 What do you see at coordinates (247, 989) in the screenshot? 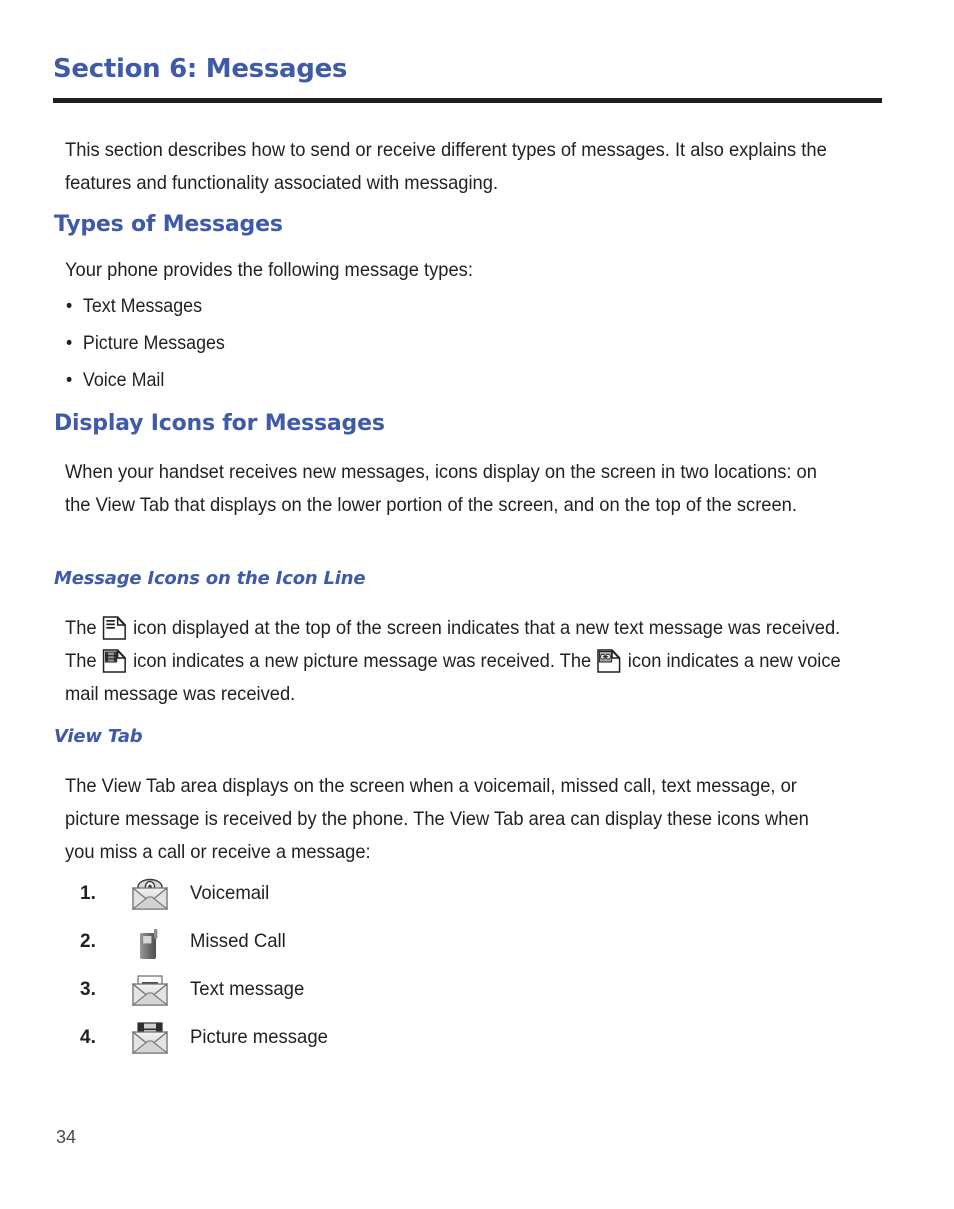
I see `list-item-label: Text message` at bounding box center [247, 989].